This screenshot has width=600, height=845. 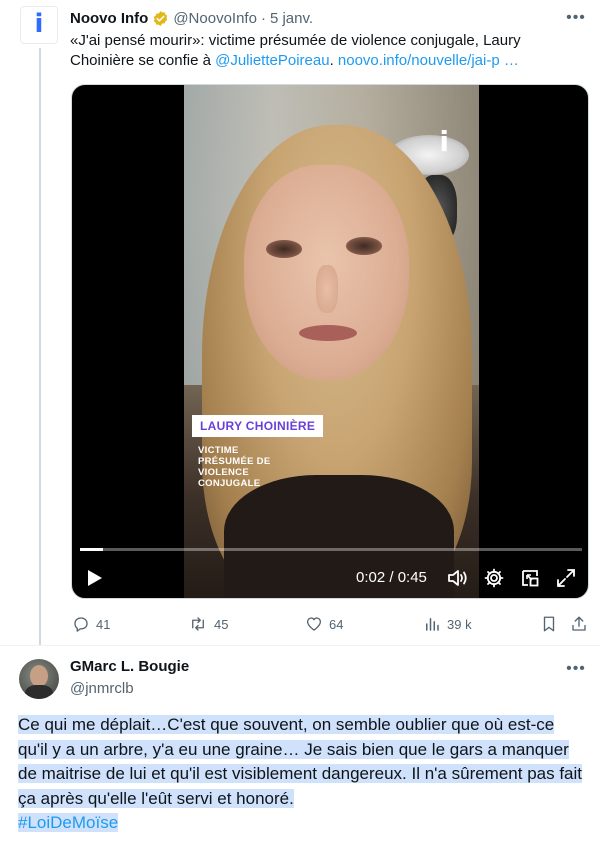 I want to click on views-chart-icon, so click(x=432, y=624).